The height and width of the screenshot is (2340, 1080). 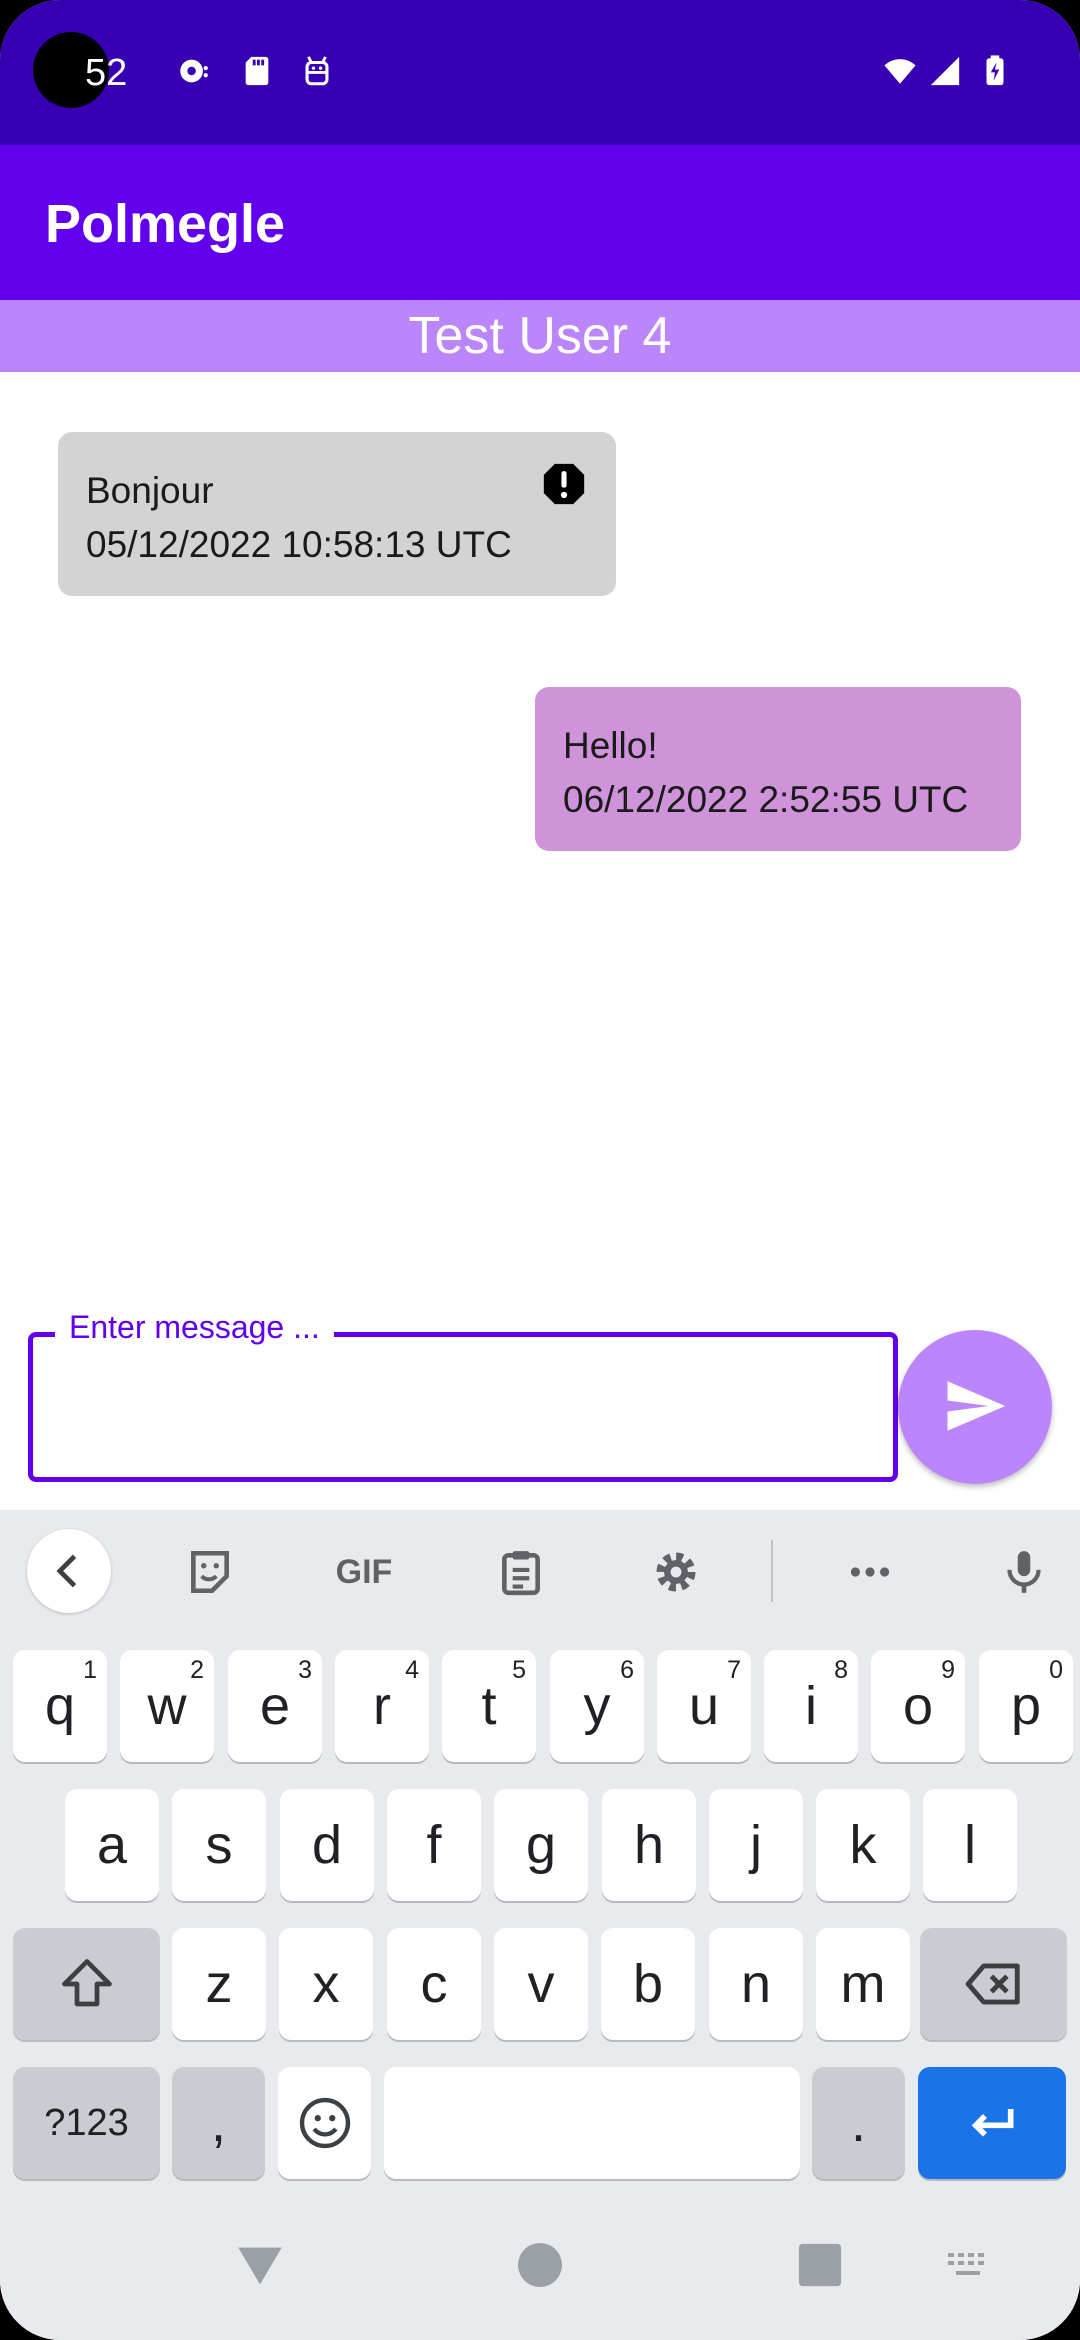 What do you see at coordinates (870, 1572) in the screenshot?
I see `more-options-button` at bounding box center [870, 1572].